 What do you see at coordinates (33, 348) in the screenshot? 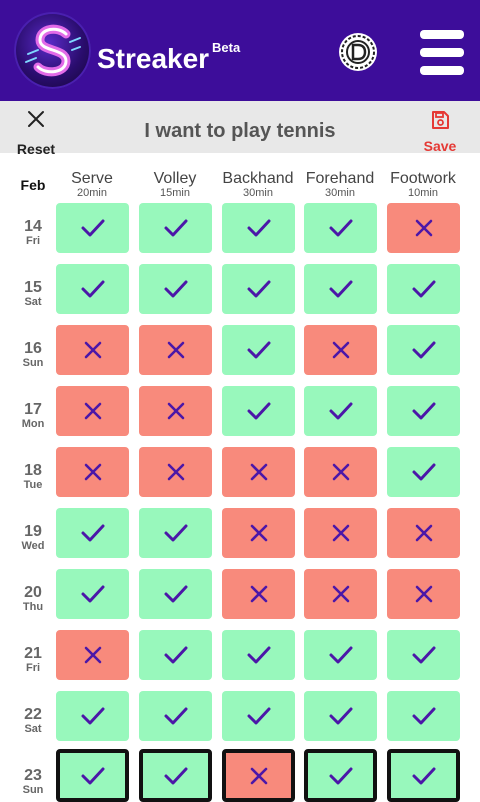
I see `date-day: 16` at bounding box center [33, 348].